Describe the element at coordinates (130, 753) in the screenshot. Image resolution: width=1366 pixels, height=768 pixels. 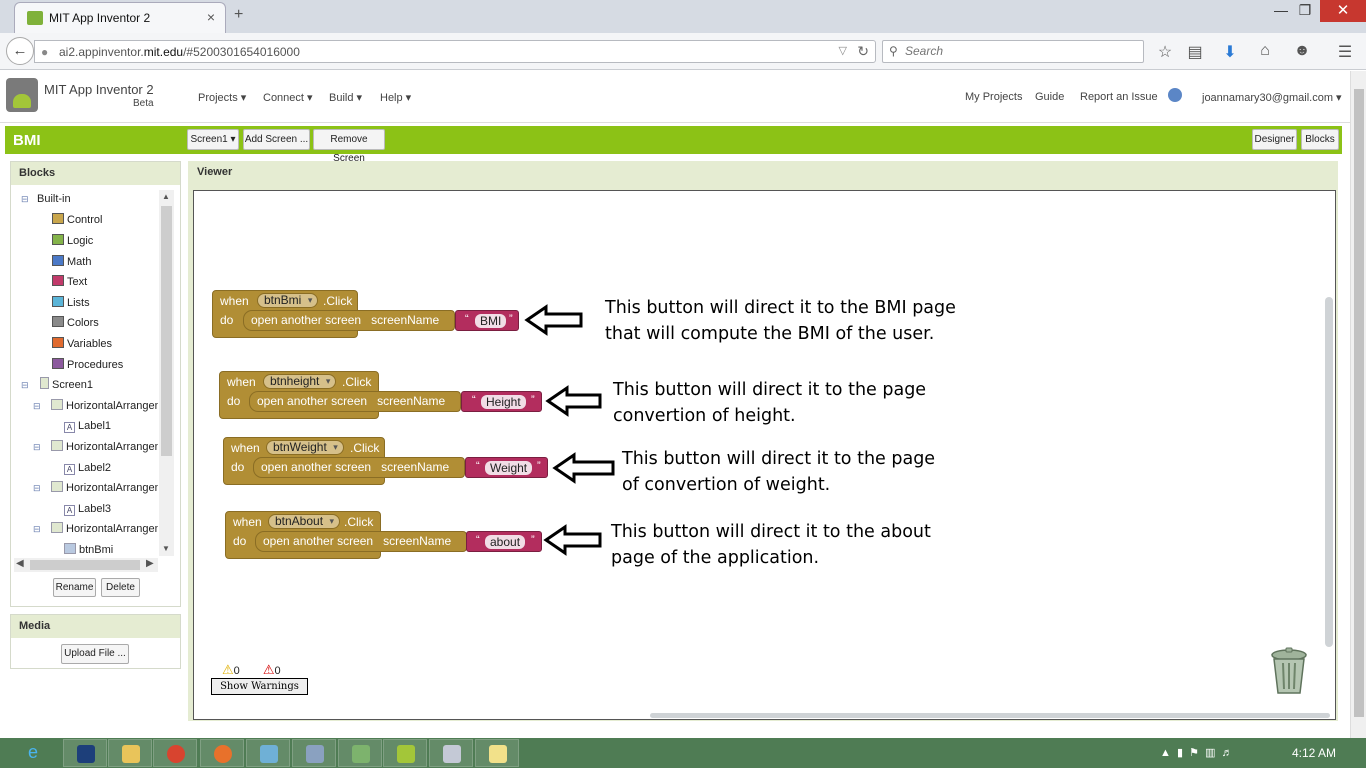
I see `taskbar-explorer` at that location.